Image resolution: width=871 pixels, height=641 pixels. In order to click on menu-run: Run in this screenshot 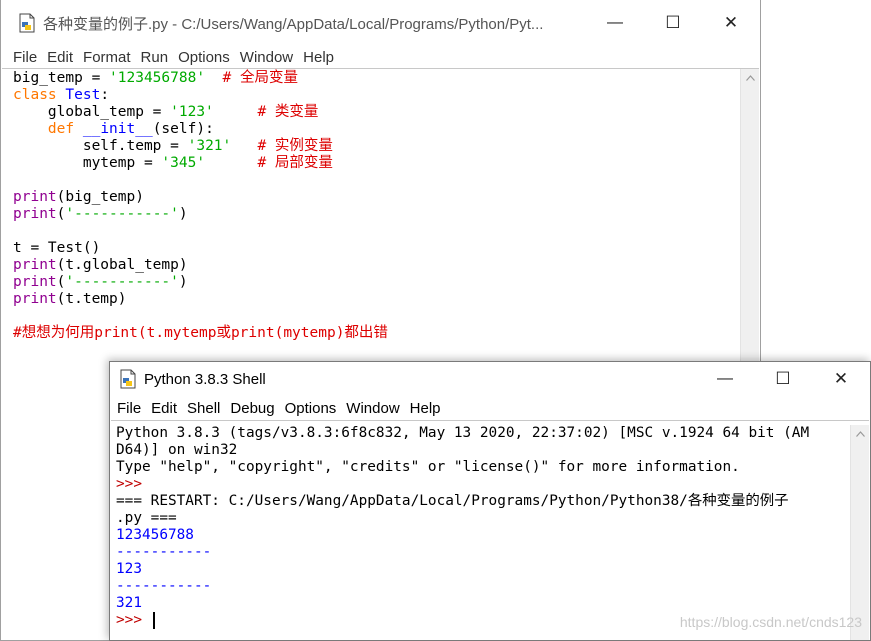, I will do `click(155, 57)`.